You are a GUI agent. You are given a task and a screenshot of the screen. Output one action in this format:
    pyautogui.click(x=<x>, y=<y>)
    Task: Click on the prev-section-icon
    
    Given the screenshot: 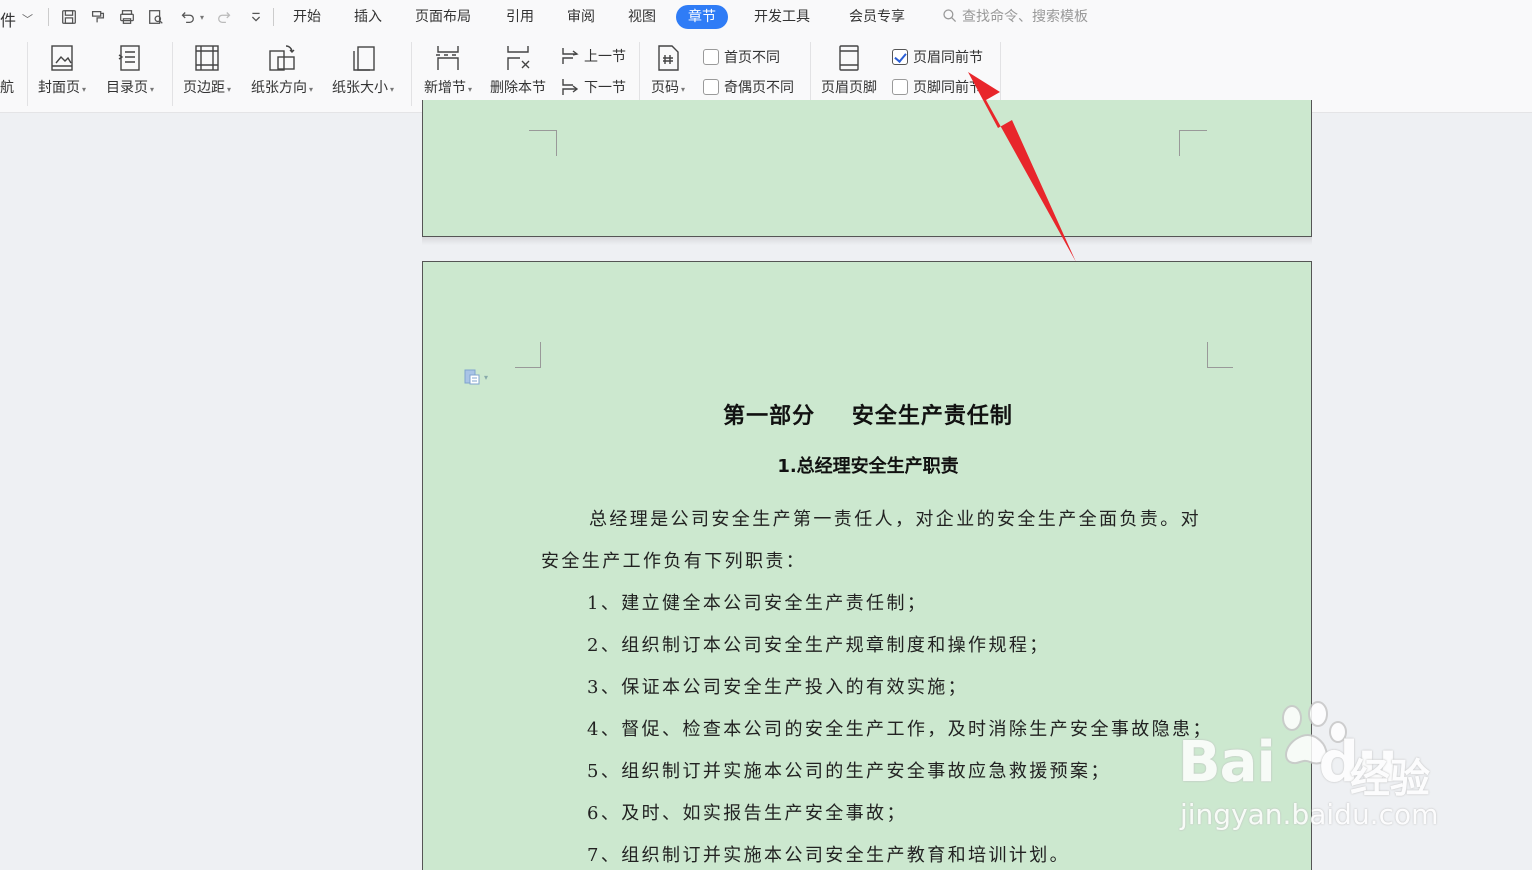 What is the action you would take?
    pyautogui.click(x=570, y=56)
    